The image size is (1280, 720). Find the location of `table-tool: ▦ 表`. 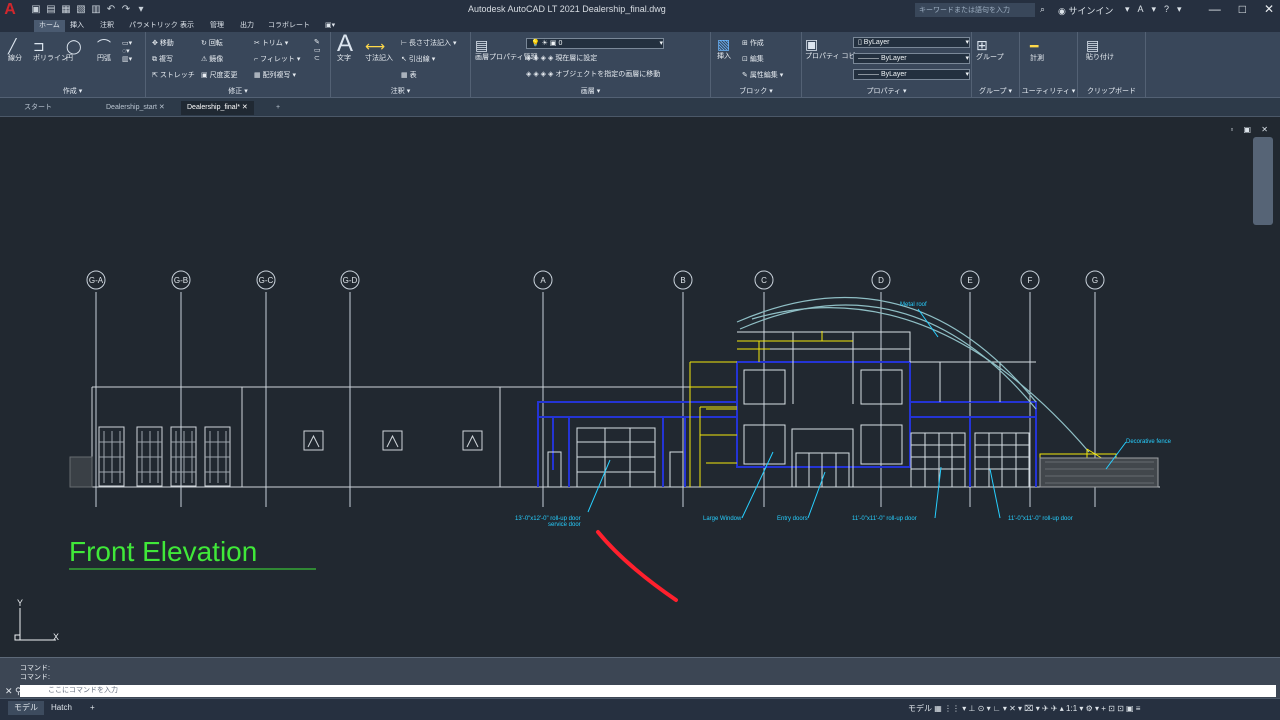

table-tool: ▦ 表 is located at coordinates (409, 75).